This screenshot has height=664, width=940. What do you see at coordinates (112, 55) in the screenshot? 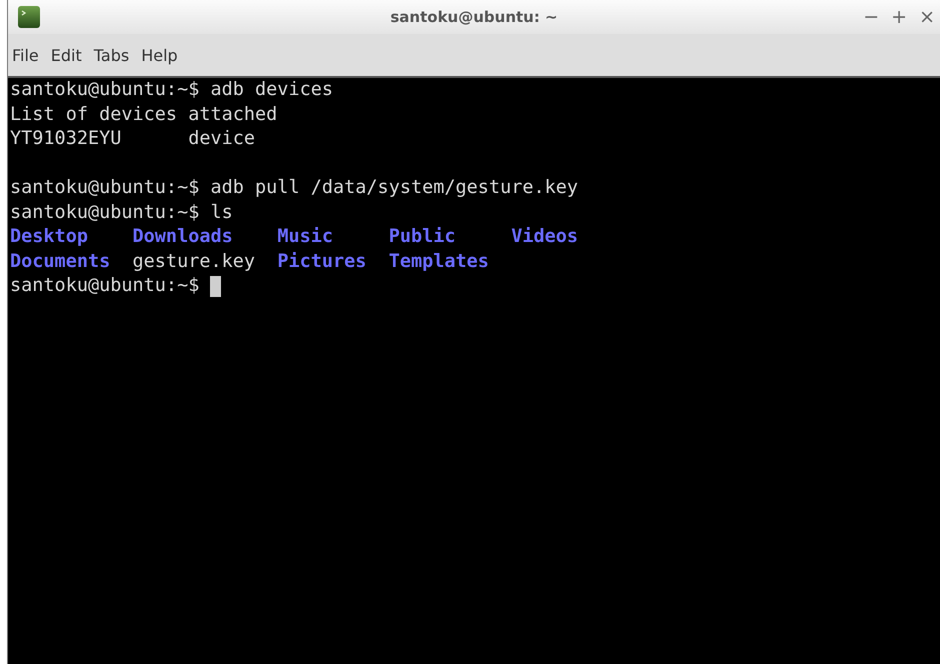
I see `menu-item: Tabs` at bounding box center [112, 55].